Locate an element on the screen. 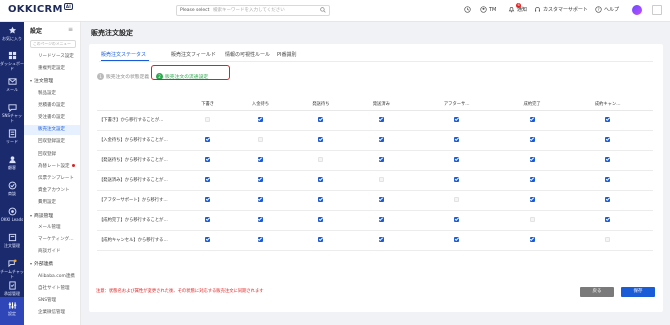  app-logo: OKKICRM AI is located at coordinates (40, 9).